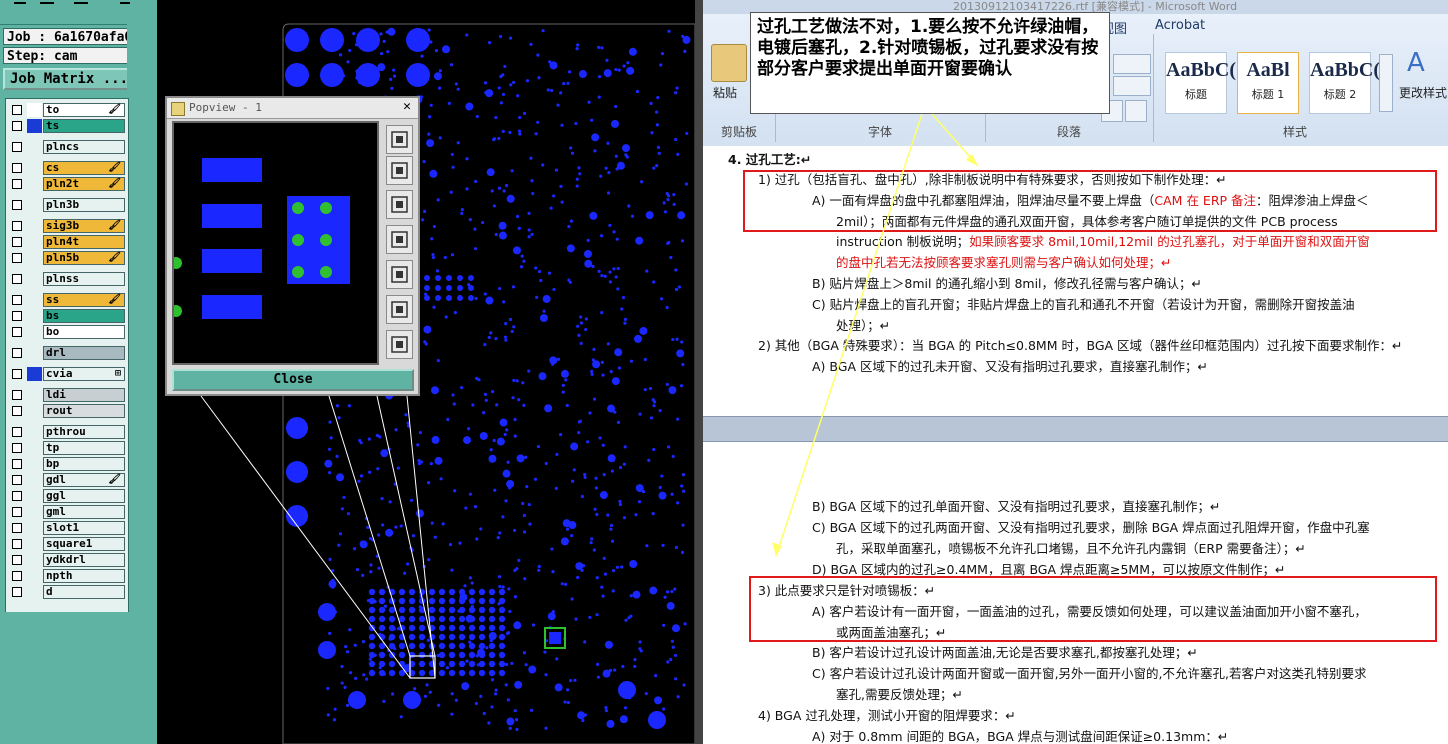  Describe the element at coordinates (84, 374) in the screenshot. I see `layer-name: cvia ⊞` at that location.